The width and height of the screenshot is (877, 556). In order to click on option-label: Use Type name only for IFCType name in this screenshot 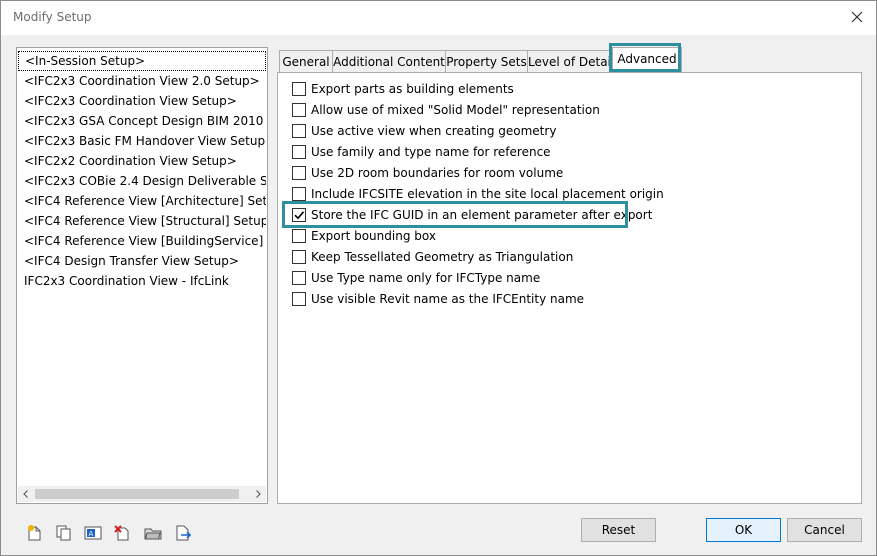, I will do `click(426, 278)`.